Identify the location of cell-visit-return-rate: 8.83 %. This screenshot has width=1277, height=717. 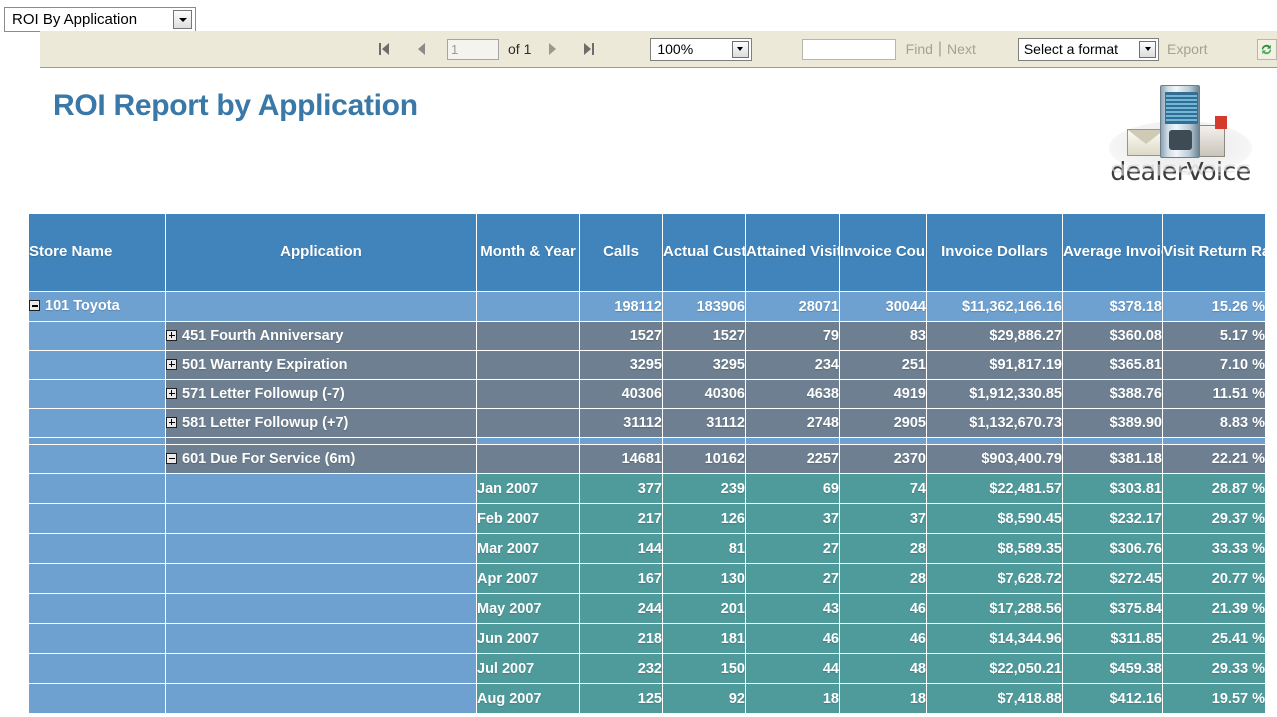
(1214, 423).